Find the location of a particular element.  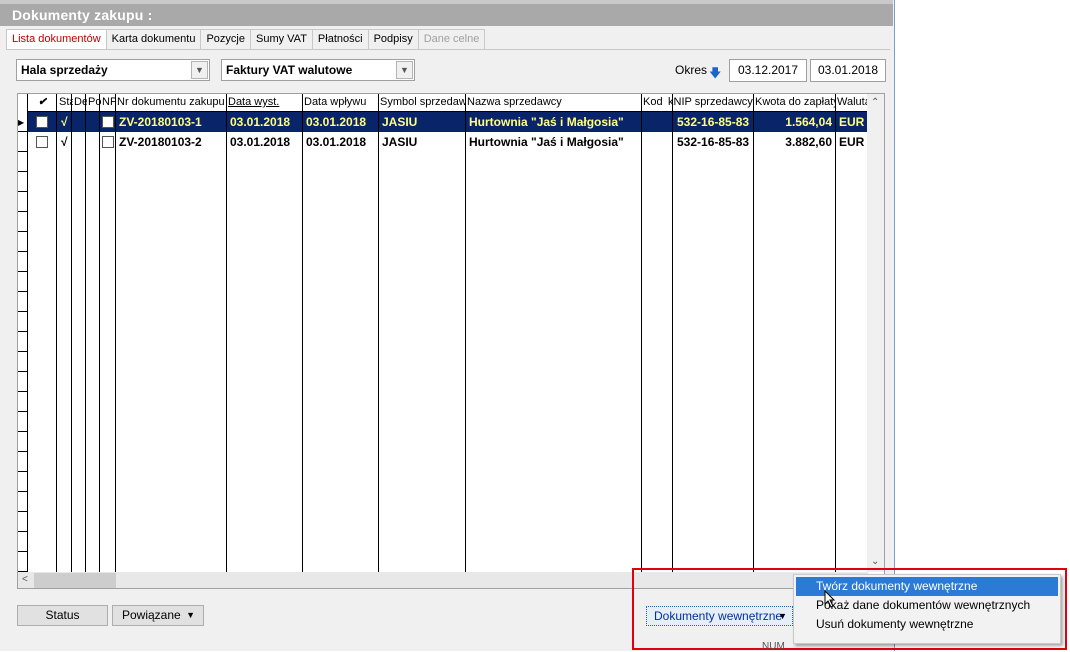

okres-label: Okres is located at coordinates (691, 70).